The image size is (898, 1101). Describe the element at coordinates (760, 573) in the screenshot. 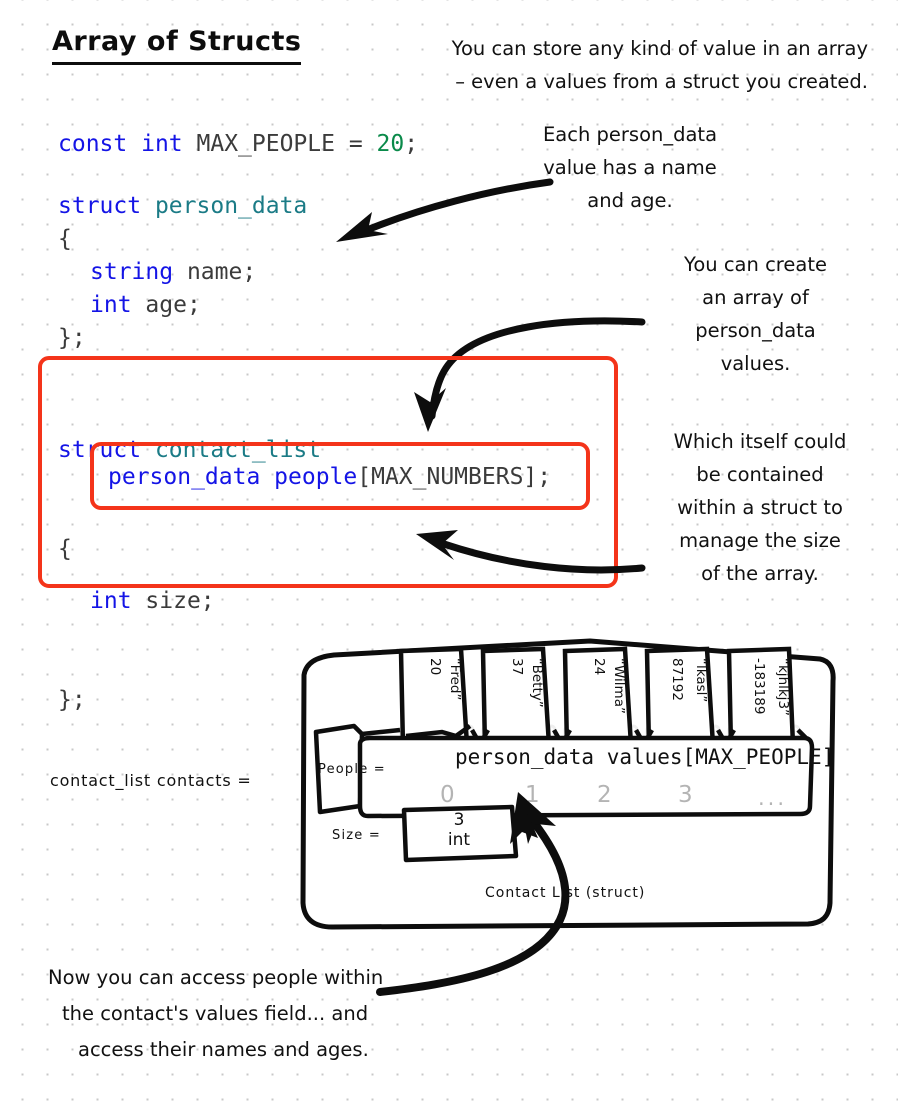

I see `struct-note-line-5: of the array.` at that location.